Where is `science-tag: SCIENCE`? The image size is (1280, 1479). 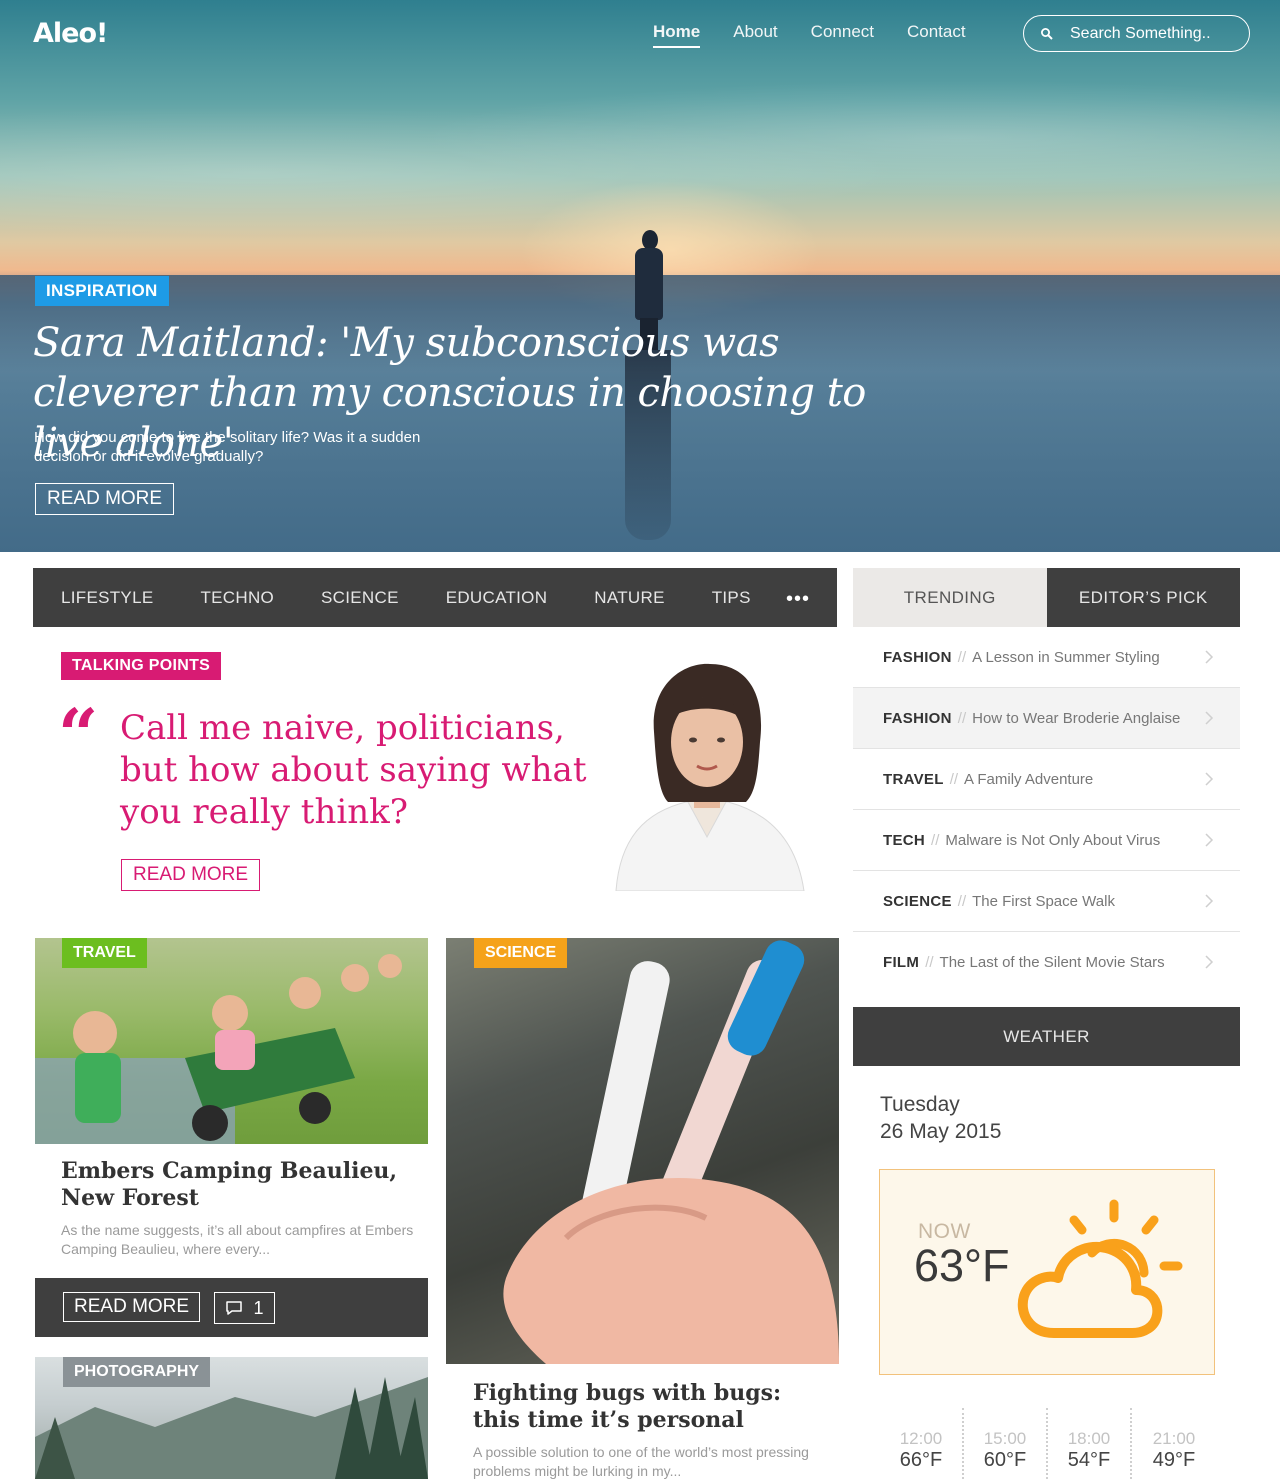
science-tag: SCIENCE is located at coordinates (521, 953).